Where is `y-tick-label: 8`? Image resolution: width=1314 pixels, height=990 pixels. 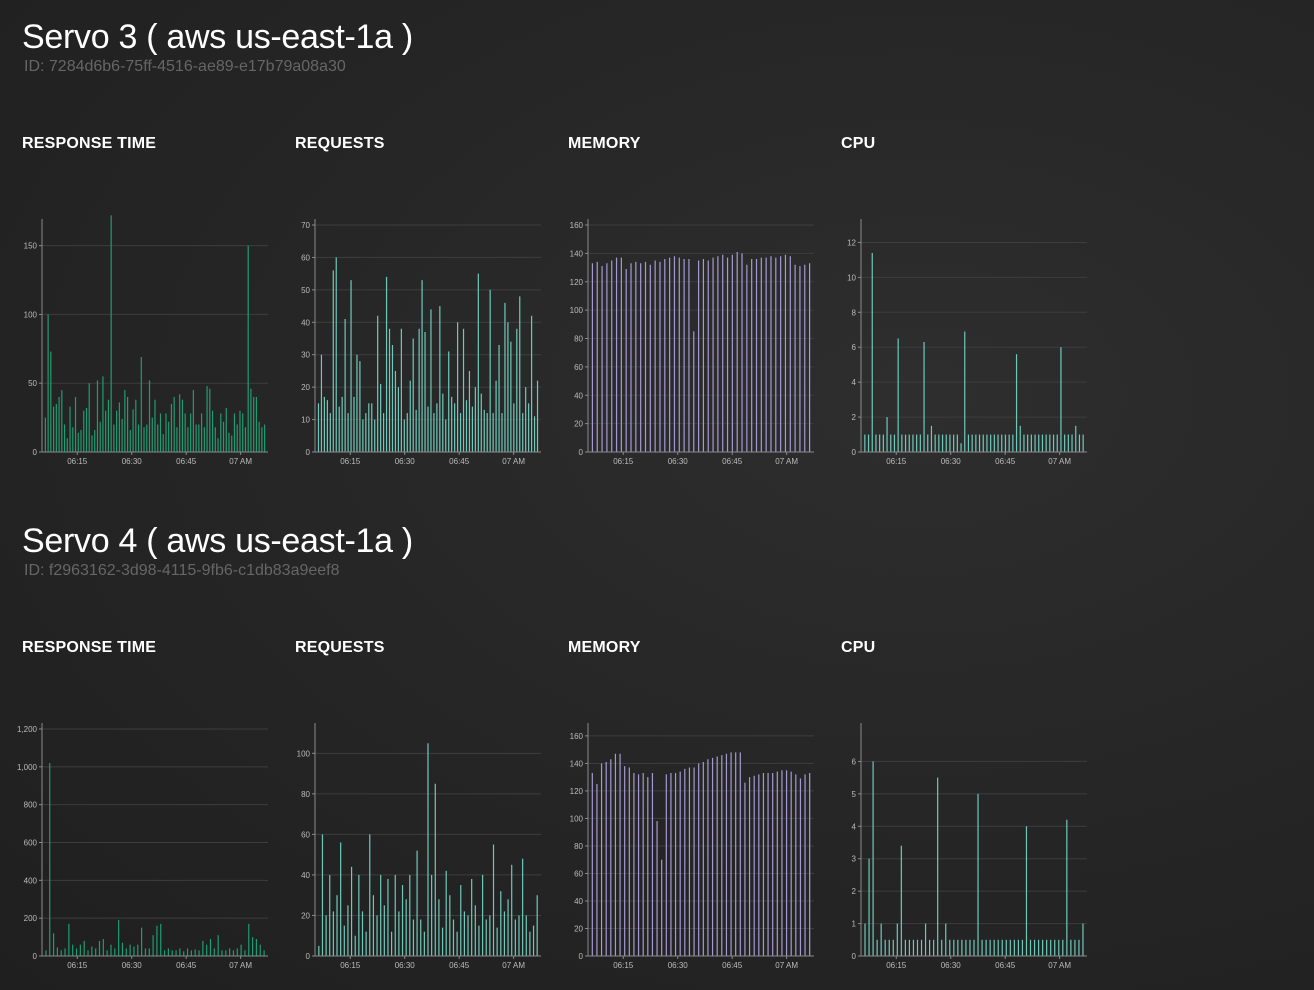 y-tick-label: 8 is located at coordinates (854, 312).